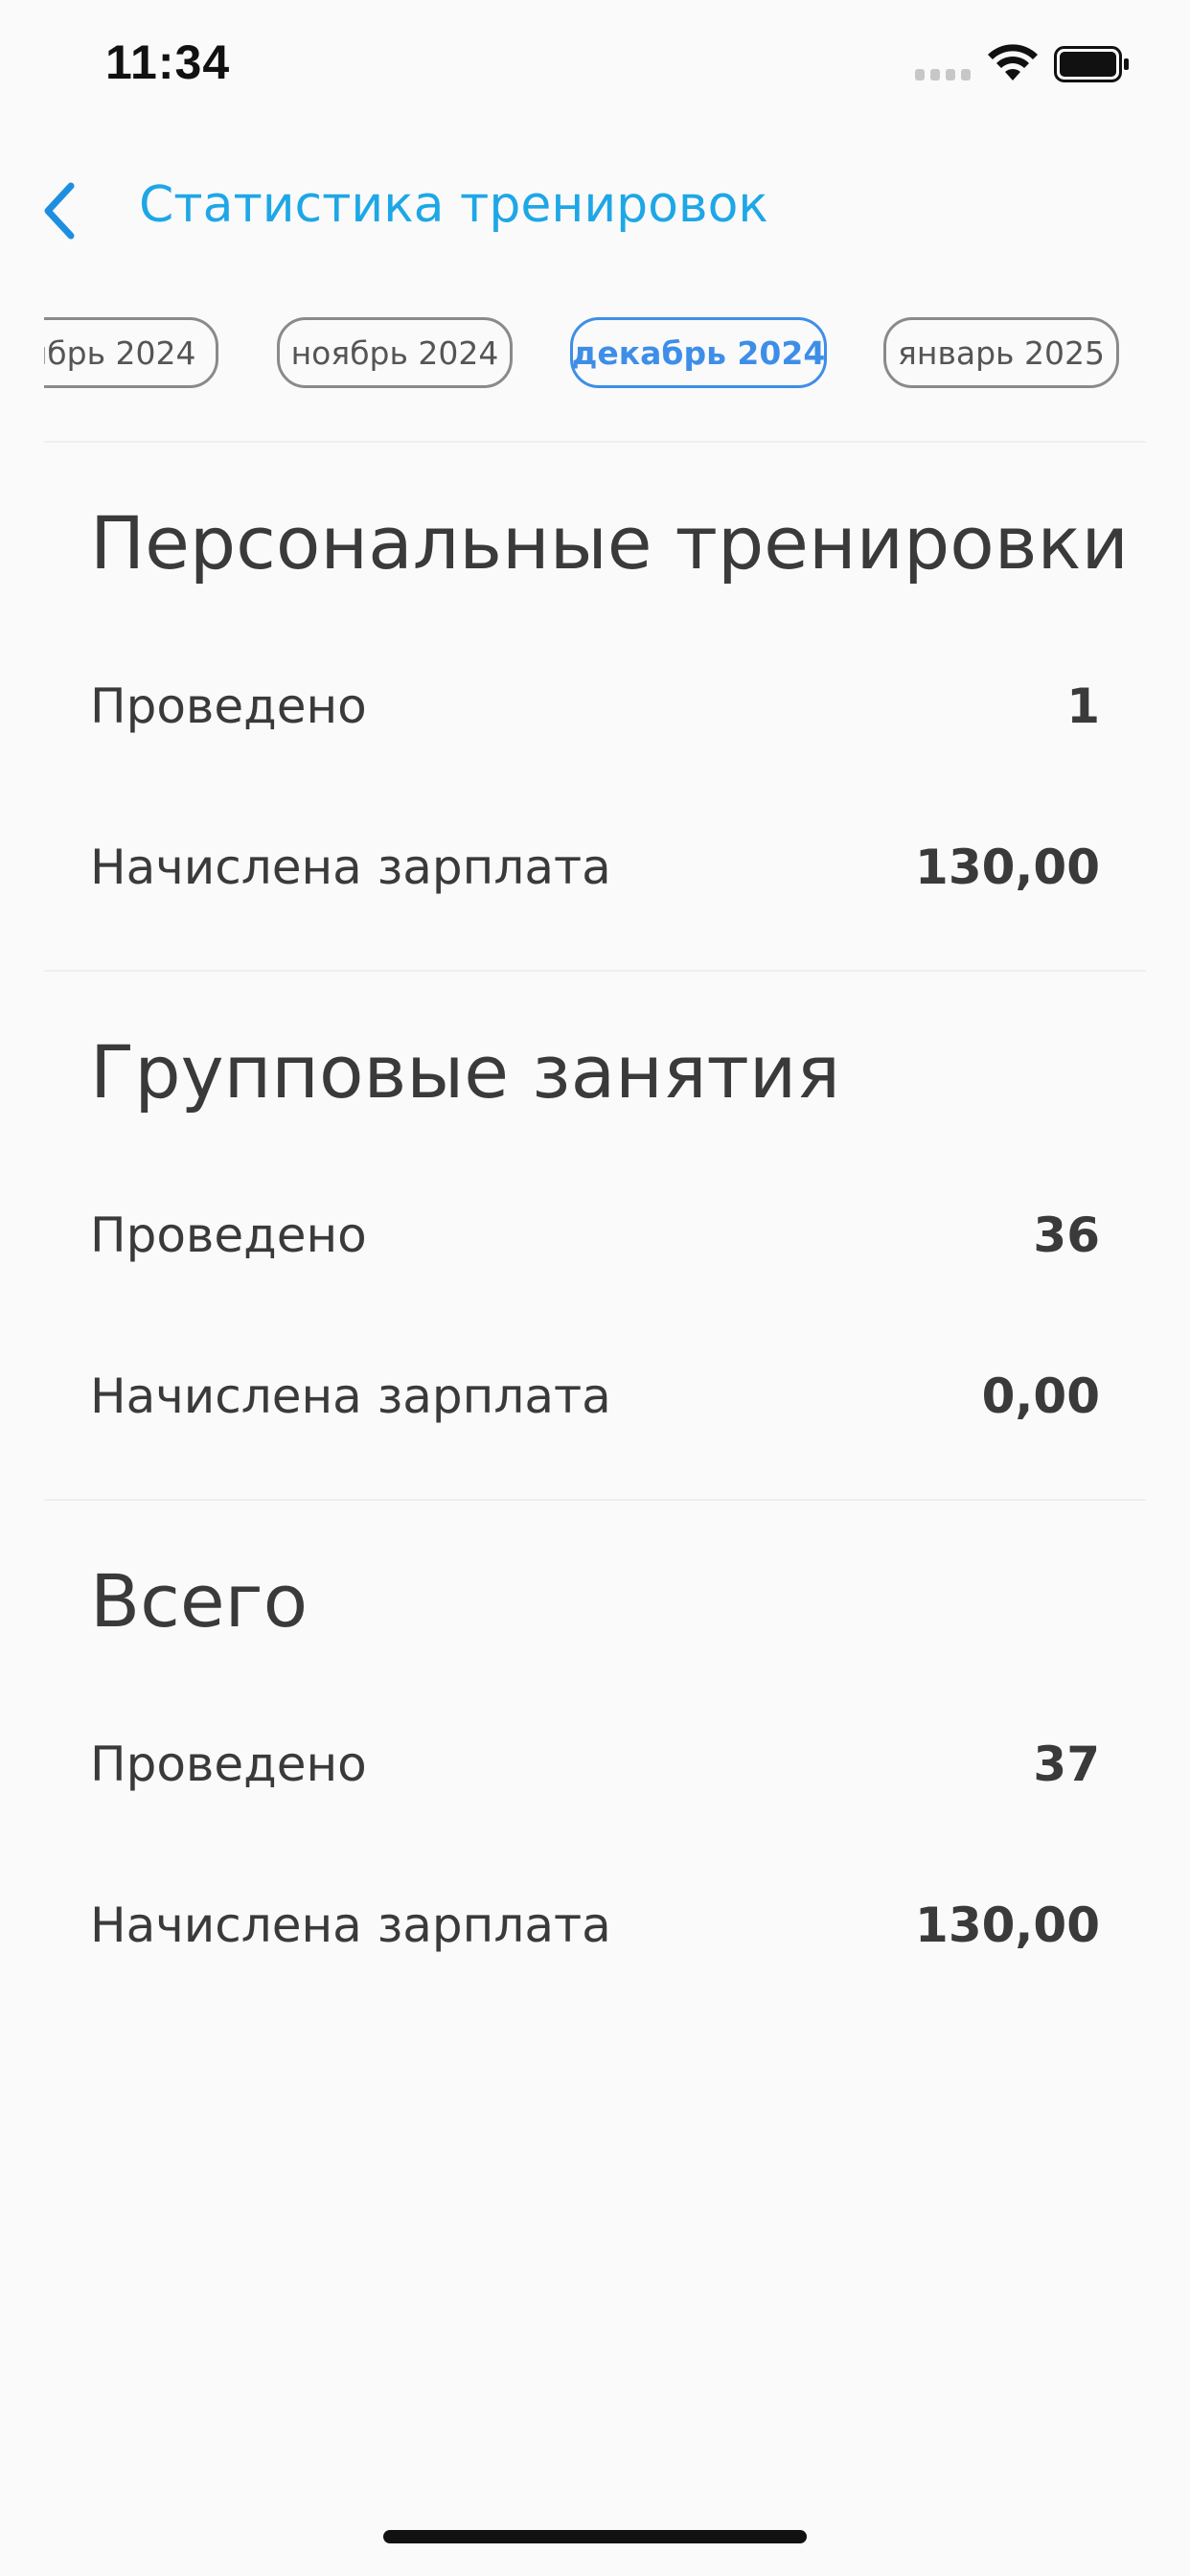  Describe the element at coordinates (168, 62) in the screenshot. I see `status-time: 11:34` at that location.